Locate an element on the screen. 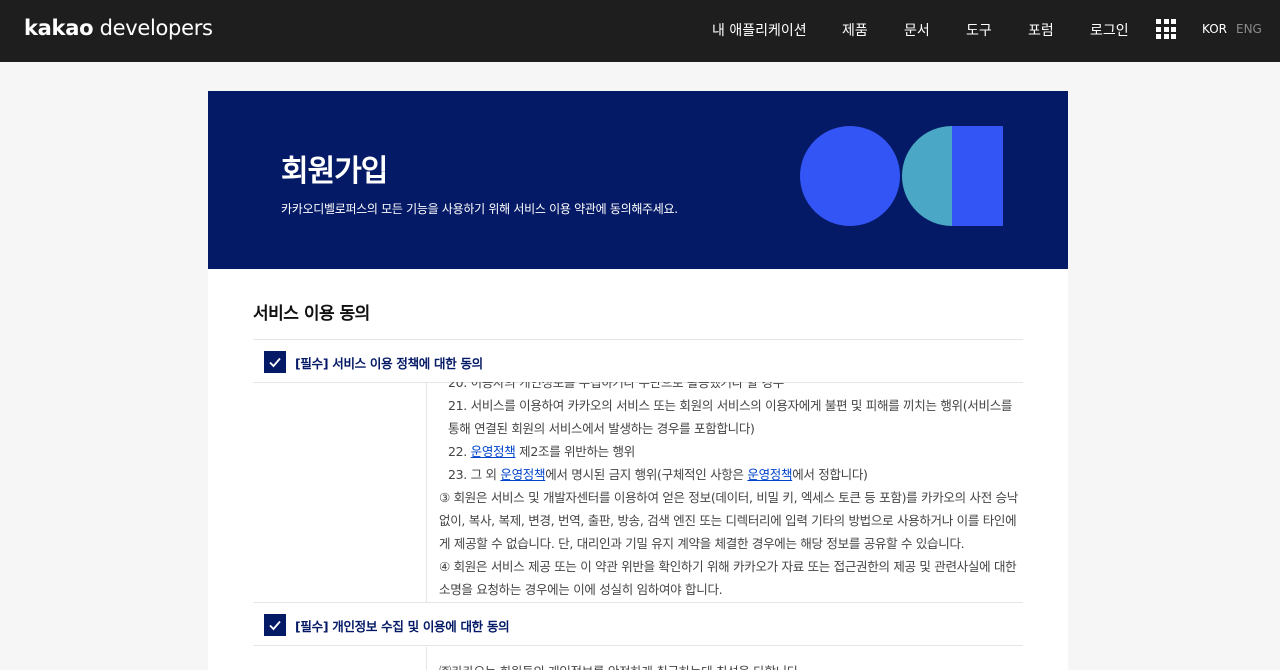 The image size is (1280, 670). language-eng: ENG is located at coordinates (1249, 29).